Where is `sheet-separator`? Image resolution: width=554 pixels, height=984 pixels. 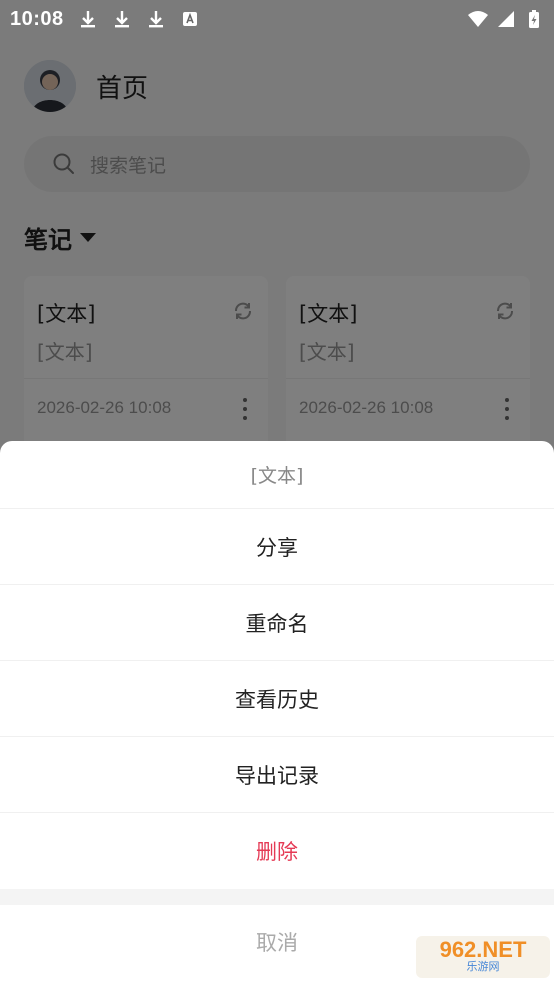
sheet-separator is located at coordinates (277, 897).